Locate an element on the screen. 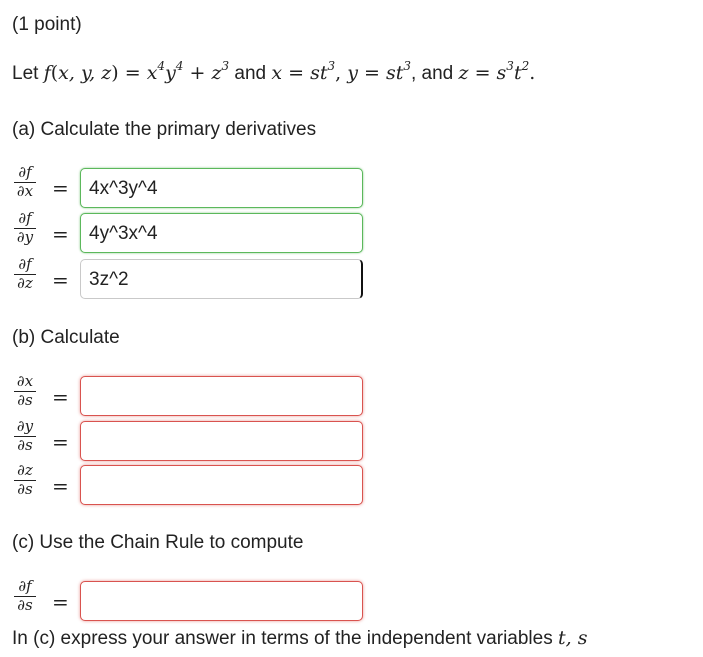  df-dy-input: 4y^3x^4 is located at coordinates (221, 233).